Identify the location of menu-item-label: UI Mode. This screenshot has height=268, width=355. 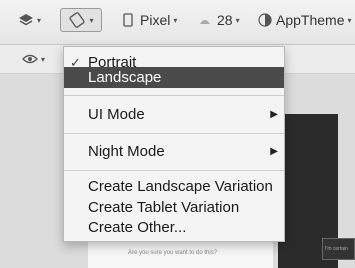
(116, 114).